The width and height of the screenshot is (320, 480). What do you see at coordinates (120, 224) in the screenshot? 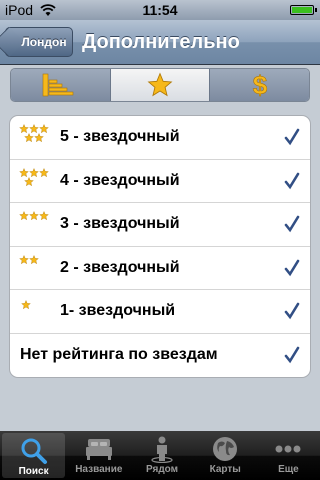
I see `rating-label-3: 3 - звездочный` at bounding box center [120, 224].